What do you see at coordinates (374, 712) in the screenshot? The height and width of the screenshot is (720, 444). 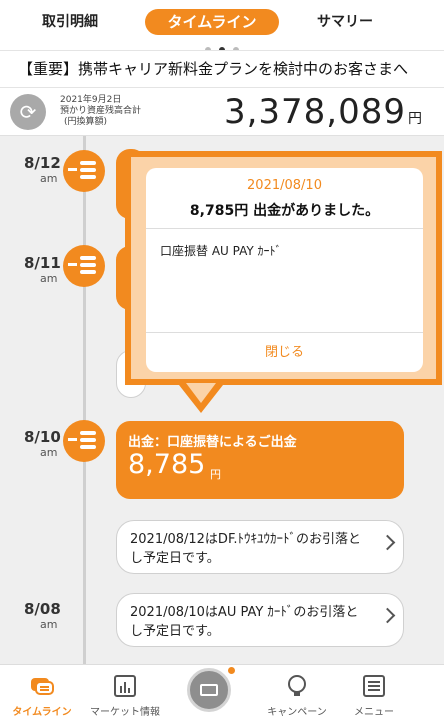 I see `nav-label: メニュー` at bounding box center [374, 712].